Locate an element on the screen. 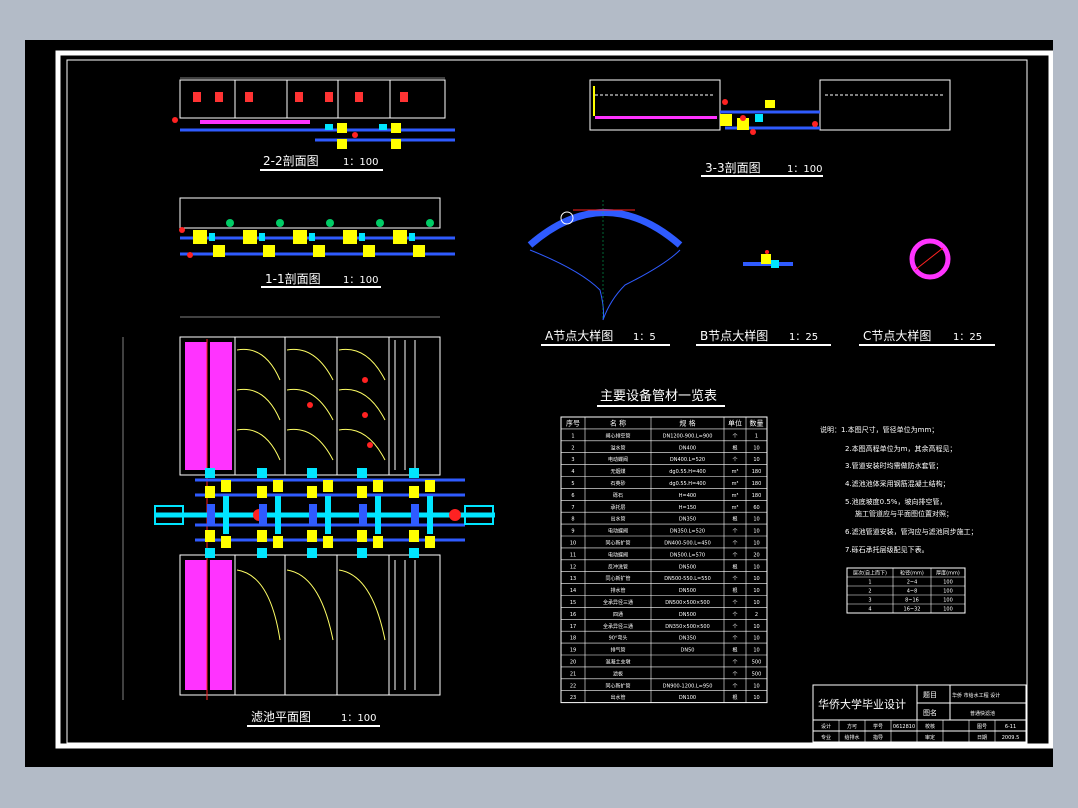 This screenshot has width=1078, height=808. table-cell: 闸心排空管 is located at coordinates (617, 435).